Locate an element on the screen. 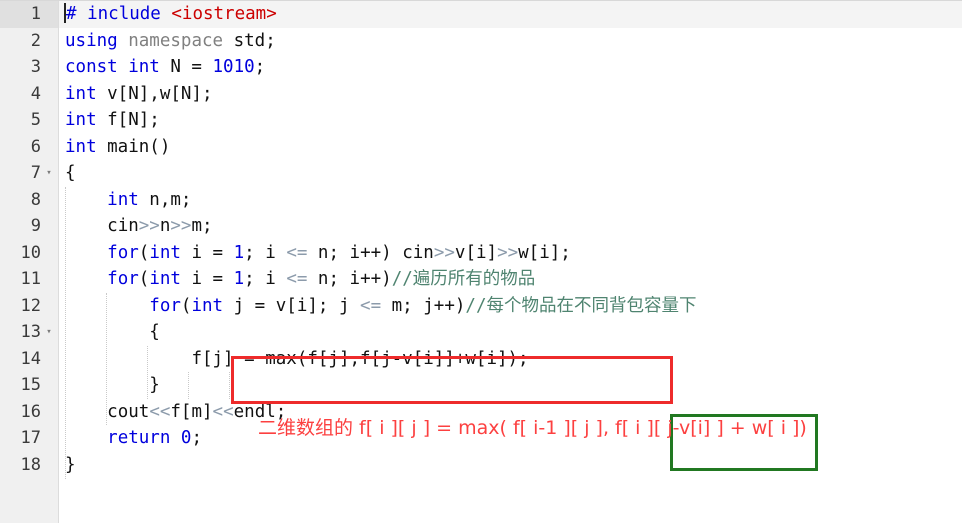 This screenshot has width=962, height=523. line-number-label: 2 is located at coordinates (35, 40).